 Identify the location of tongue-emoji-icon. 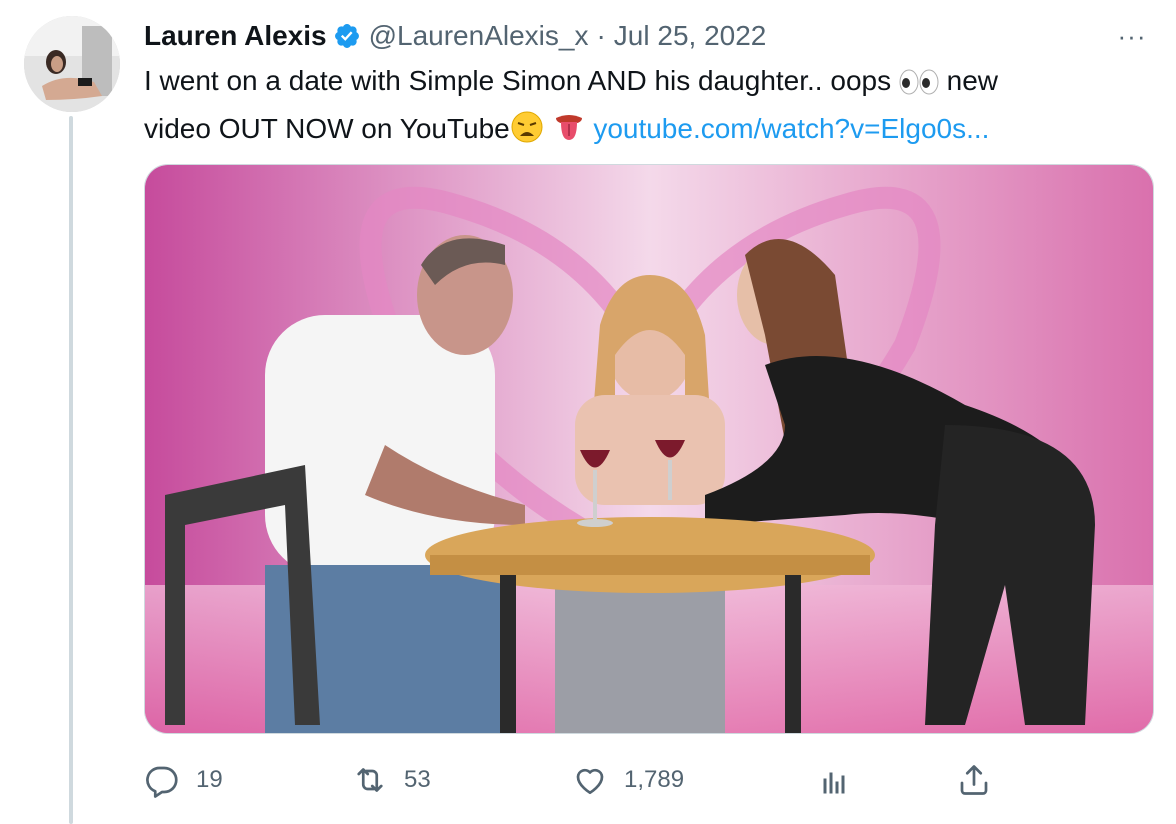
(569, 133).